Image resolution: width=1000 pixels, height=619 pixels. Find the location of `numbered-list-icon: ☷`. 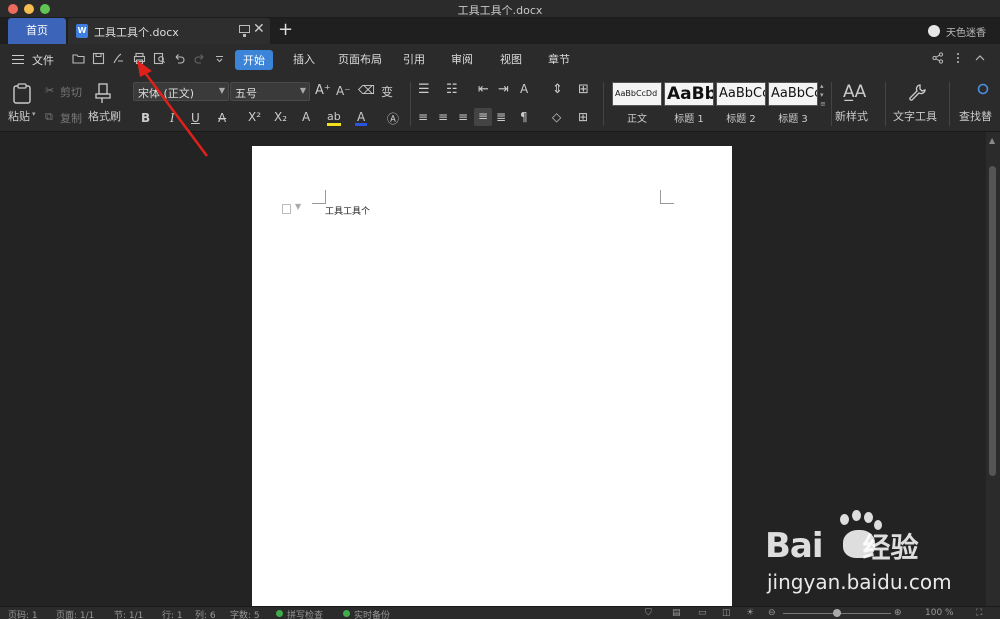

numbered-list-icon: ☷ is located at coordinates (452, 89).